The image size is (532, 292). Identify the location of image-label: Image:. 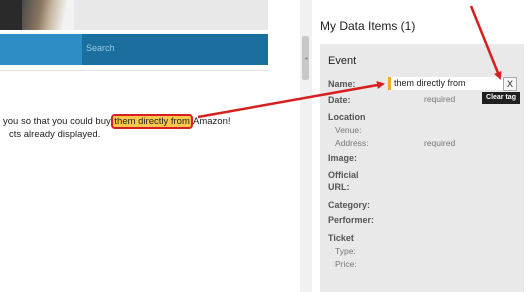
(343, 158).